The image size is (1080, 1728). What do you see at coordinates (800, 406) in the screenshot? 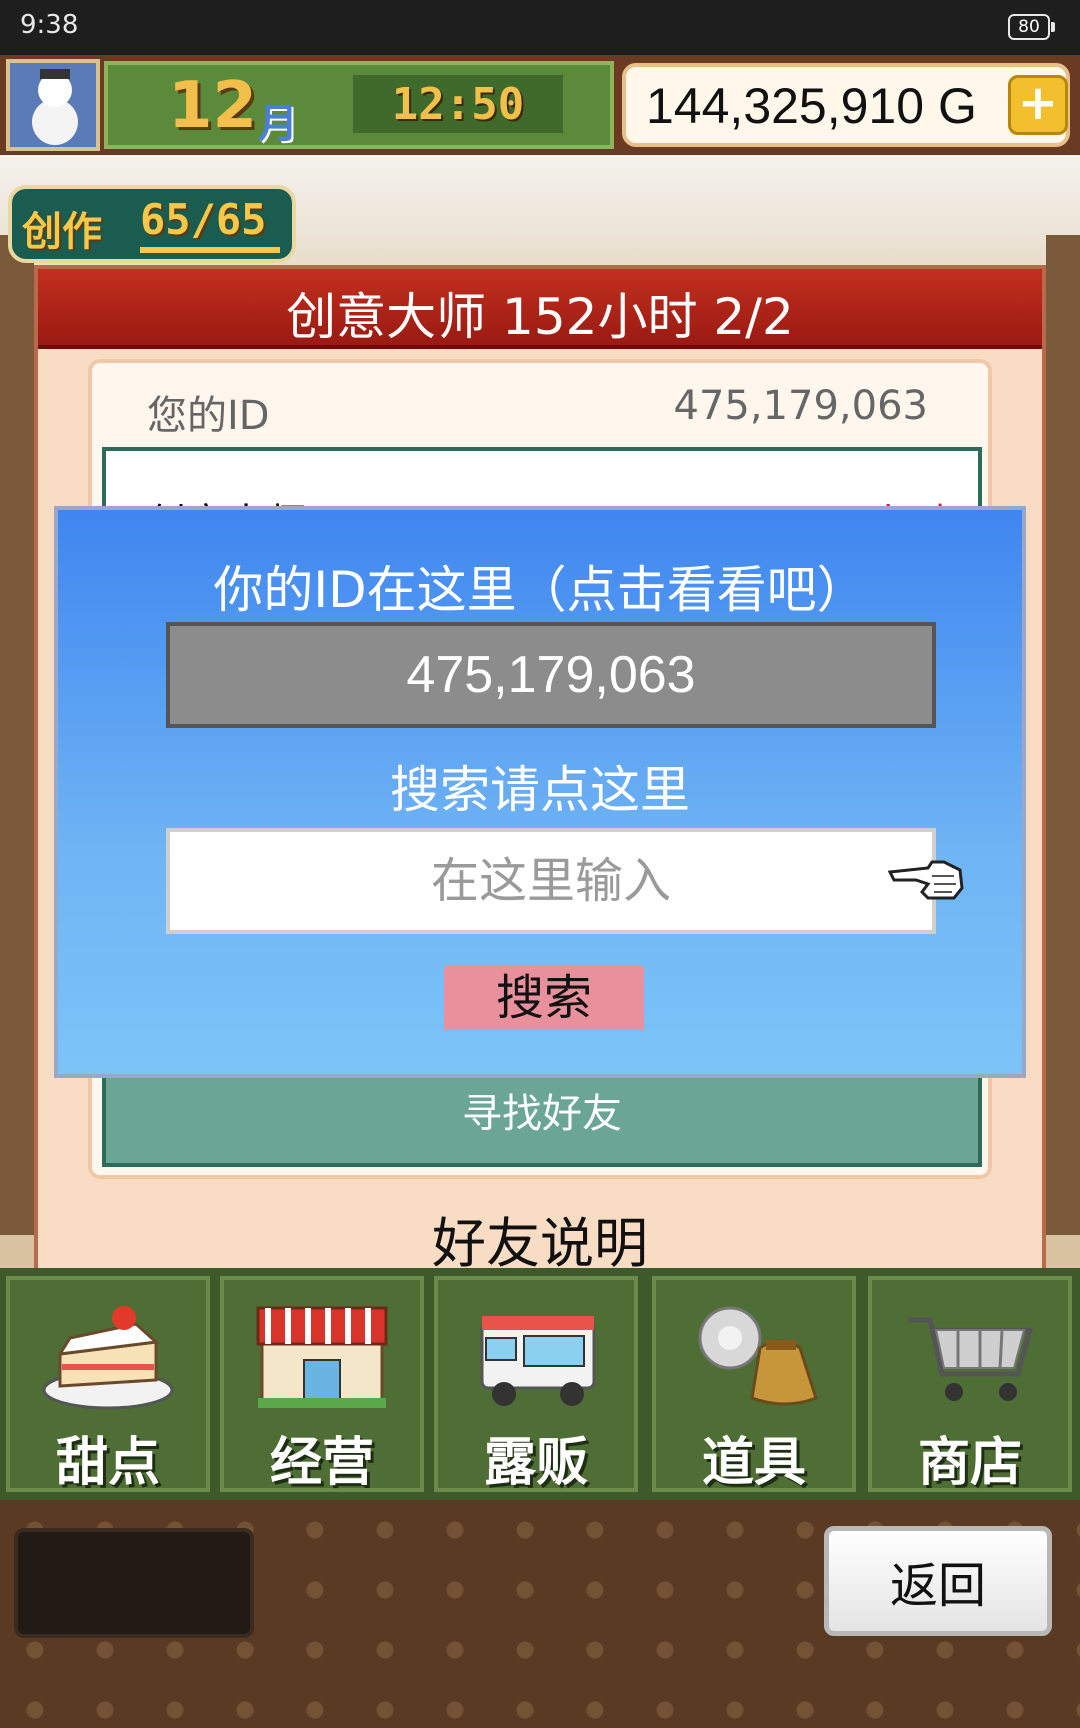
I see `your-id-value: 475,179,063` at bounding box center [800, 406].